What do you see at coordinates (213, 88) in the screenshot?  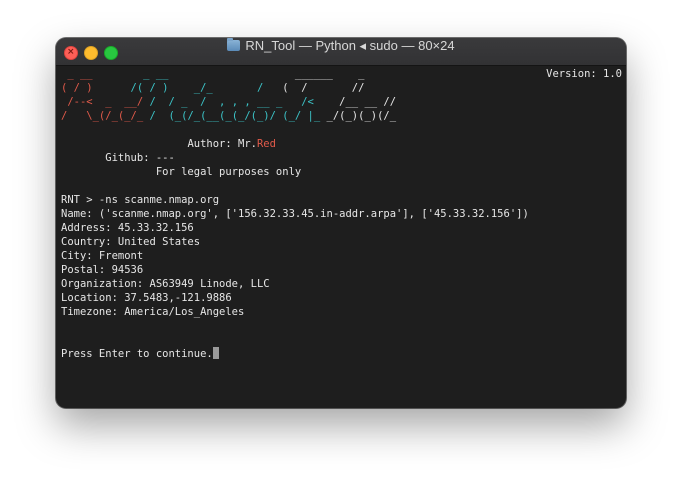 I see `banner-line: ( / ) /( / ) _/_ / ( / //` at bounding box center [213, 88].